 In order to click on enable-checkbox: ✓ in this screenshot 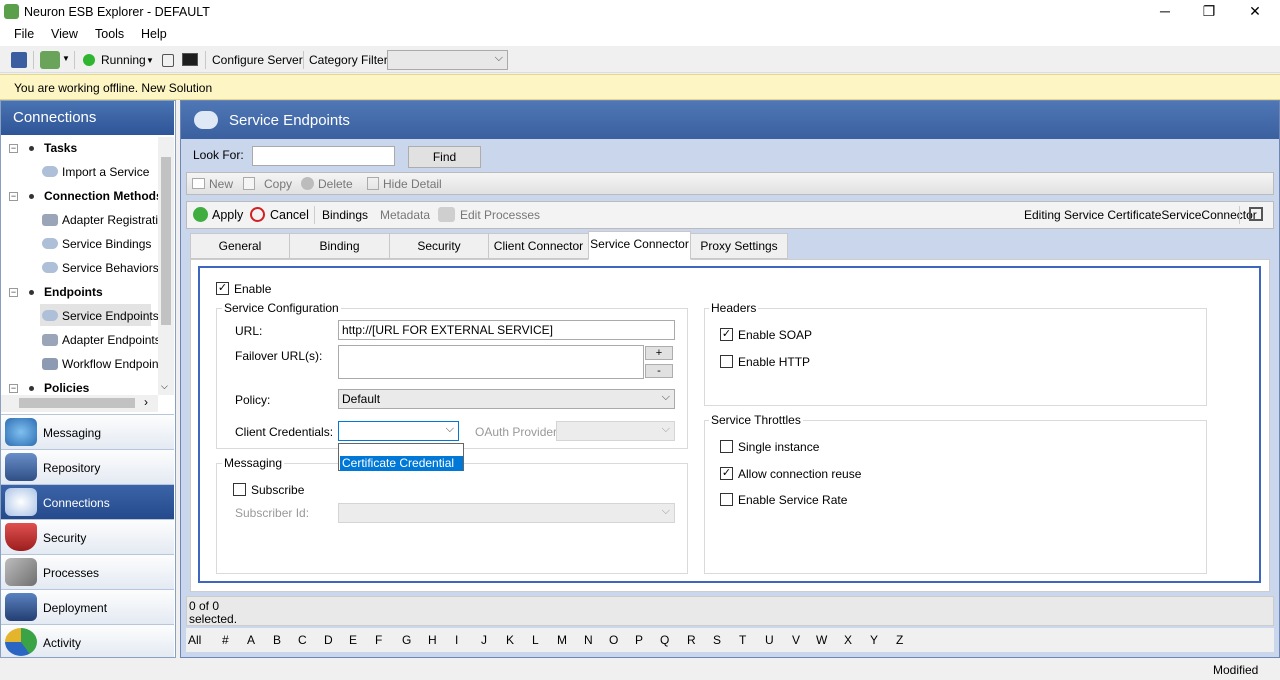, I will do `click(222, 288)`.